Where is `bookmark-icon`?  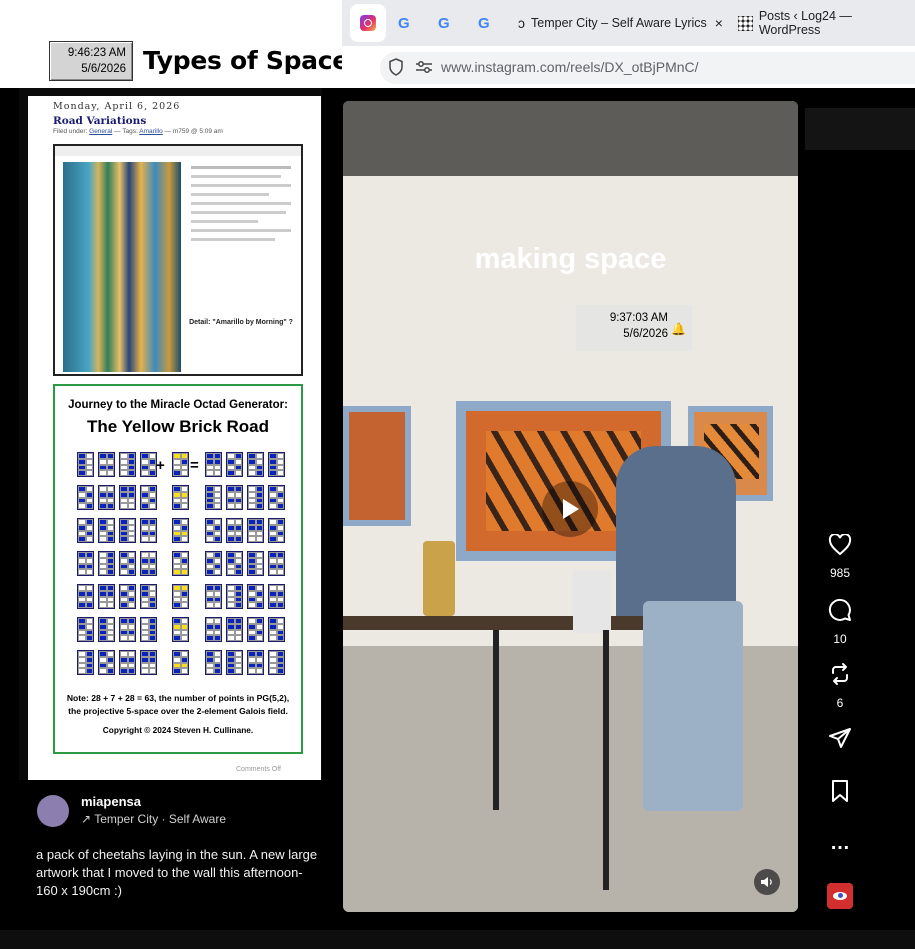
bookmark-icon is located at coordinates (840, 794).